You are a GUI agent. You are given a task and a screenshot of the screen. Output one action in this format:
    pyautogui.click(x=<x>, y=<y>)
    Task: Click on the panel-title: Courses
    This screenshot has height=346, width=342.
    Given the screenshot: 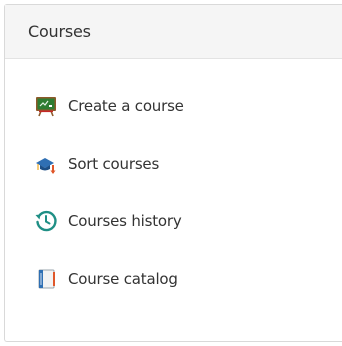 What is the action you would take?
    pyautogui.click(x=59, y=31)
    